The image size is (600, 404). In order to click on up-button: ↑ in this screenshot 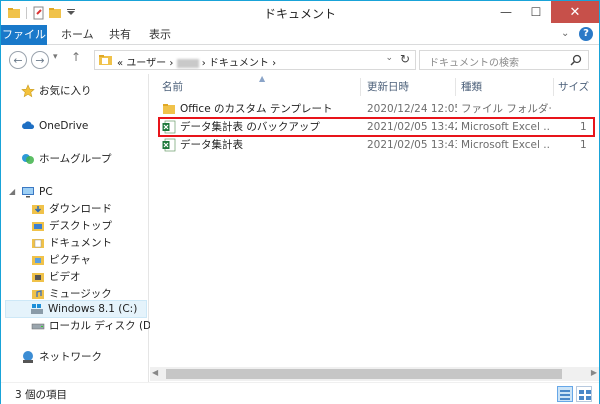, I will do `click(76, 57)`.